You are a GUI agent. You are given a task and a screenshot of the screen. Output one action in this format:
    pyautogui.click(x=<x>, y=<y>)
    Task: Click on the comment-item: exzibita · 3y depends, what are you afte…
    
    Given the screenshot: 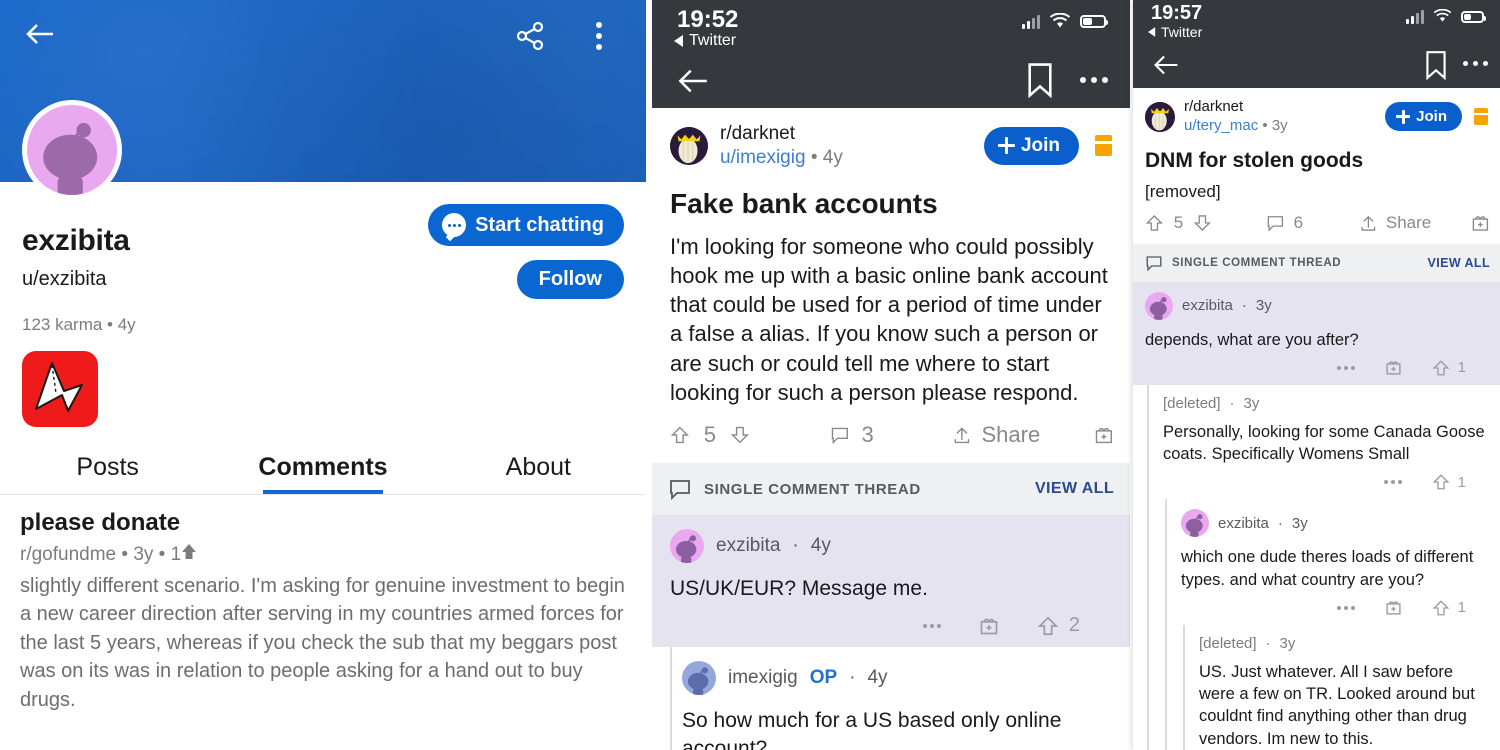 What is the action you would take?
    pyautogui.click(x=1316, y=333)
    